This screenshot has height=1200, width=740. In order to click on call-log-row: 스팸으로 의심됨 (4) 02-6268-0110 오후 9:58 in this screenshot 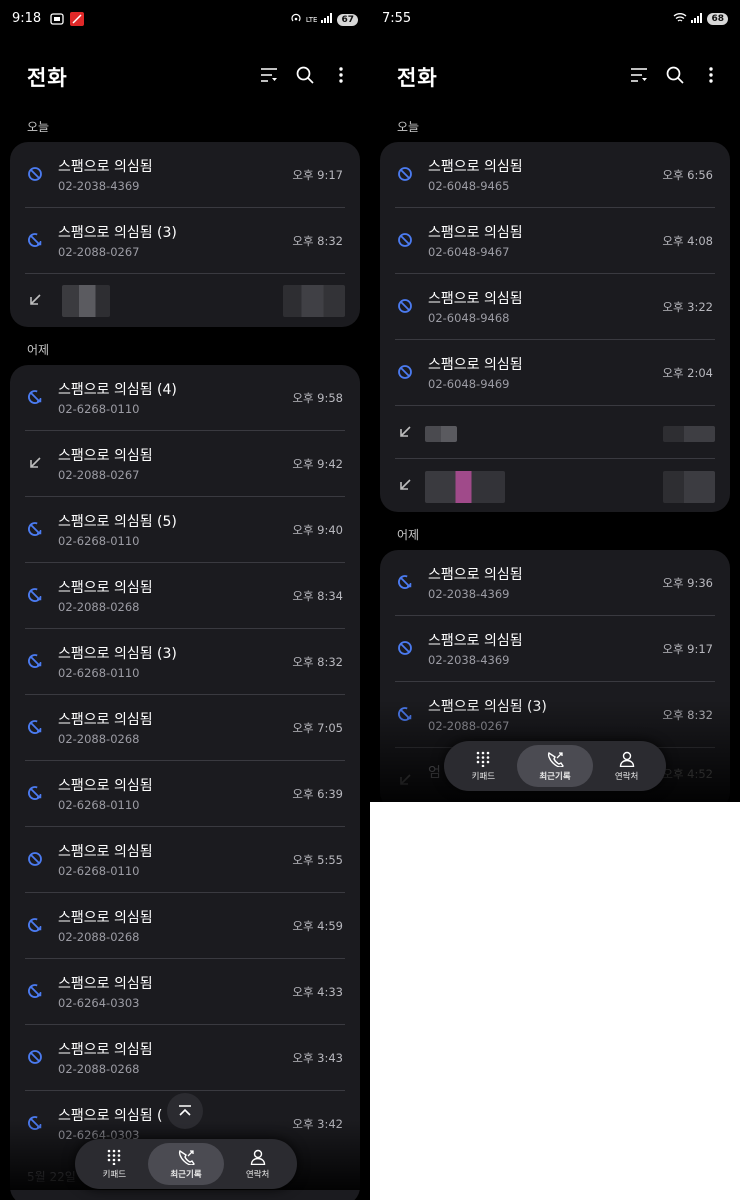, I will do `click(185, 398)`.